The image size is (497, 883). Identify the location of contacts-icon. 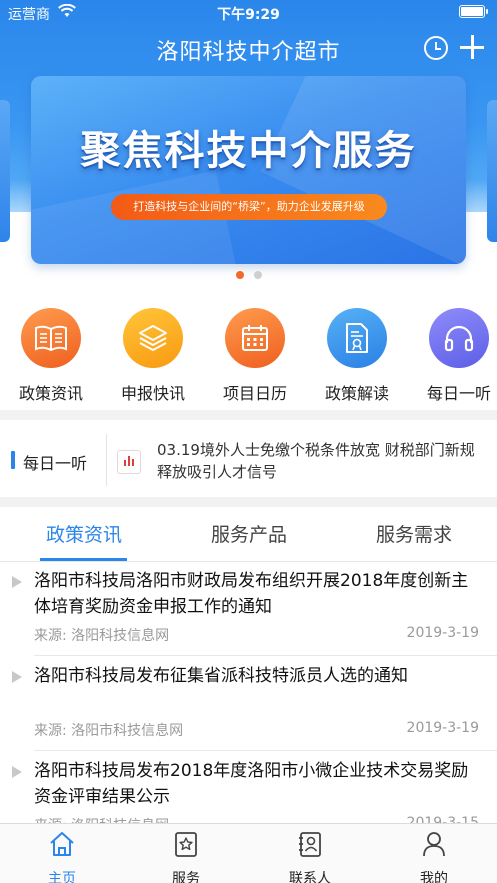
(310, 844).